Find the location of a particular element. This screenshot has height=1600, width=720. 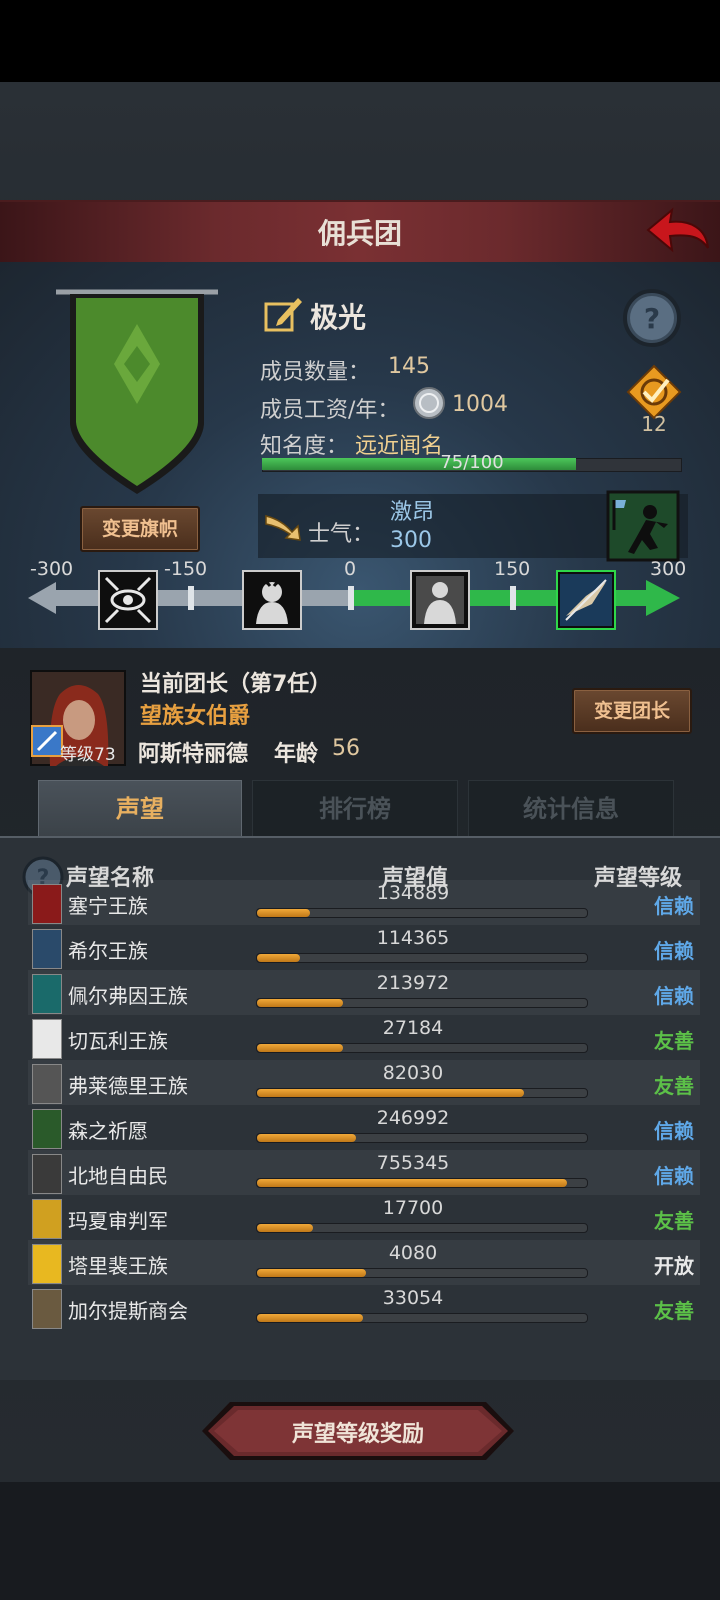

morale-despair-icon is located at coordinates (272, 600).